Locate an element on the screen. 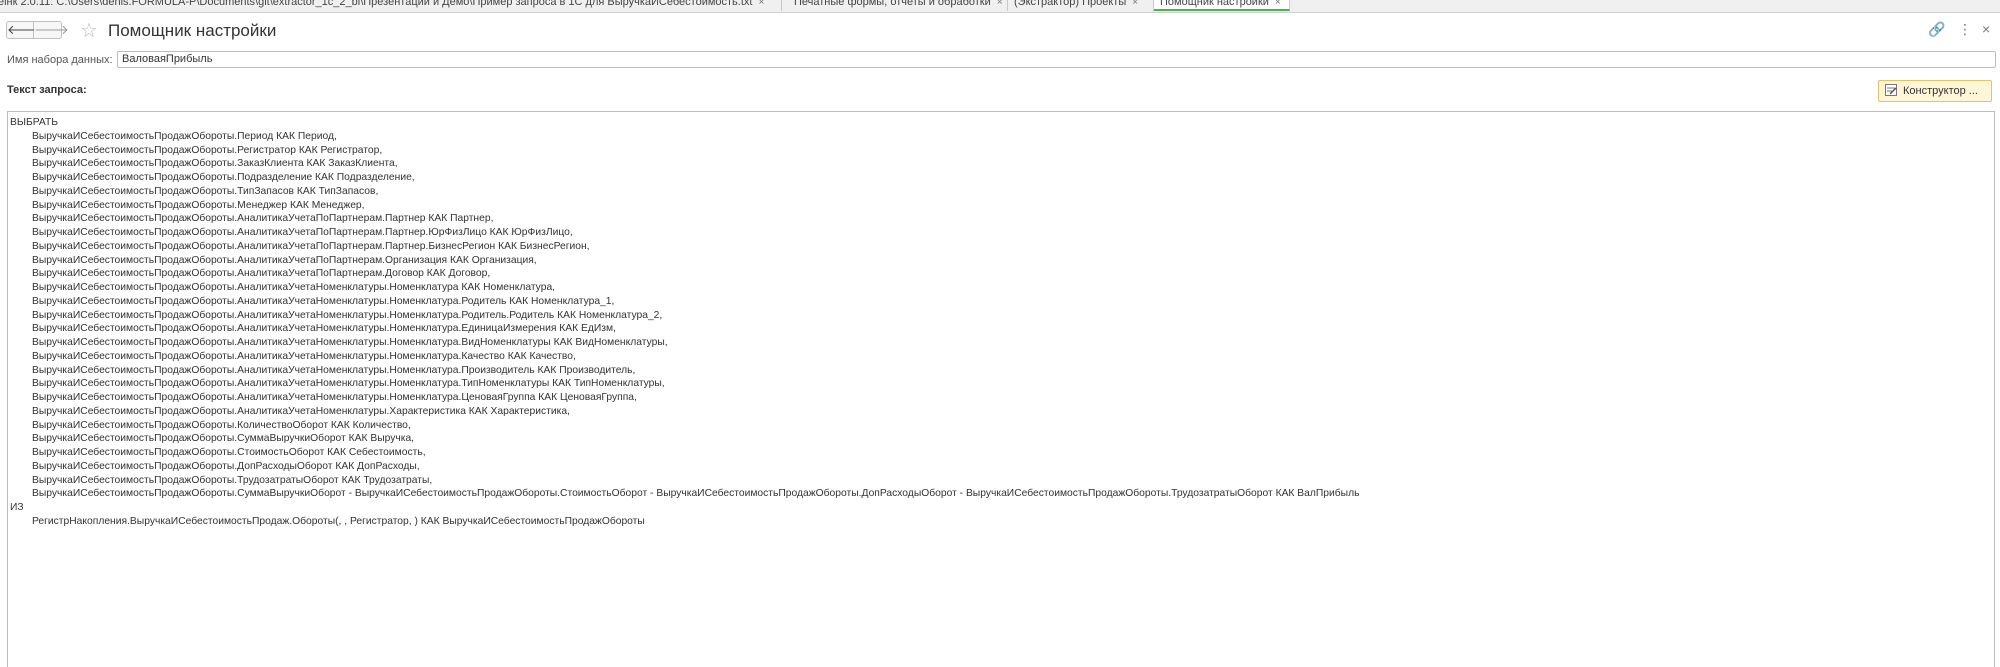 The width and height of the screenshot is (2000, 667). dataset-name-field: ВаловаяПрибыль is located at coordinates (1056, 59).